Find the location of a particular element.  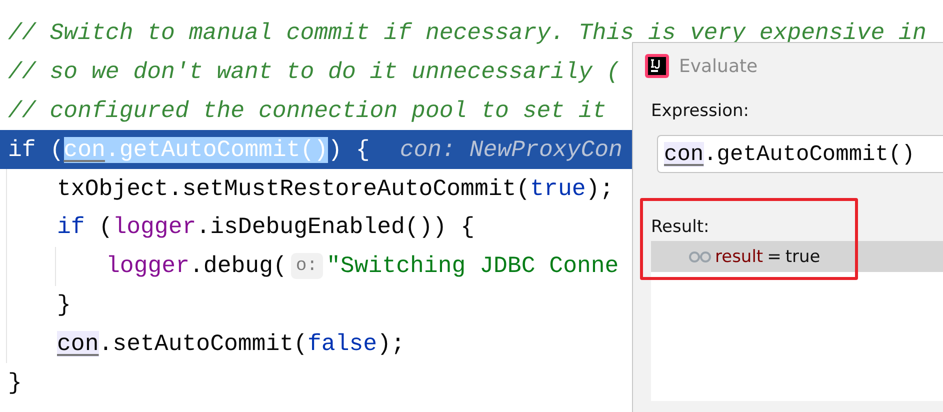

code-text: .isDebugEnabled()) { is located at coordinates (335, 227).